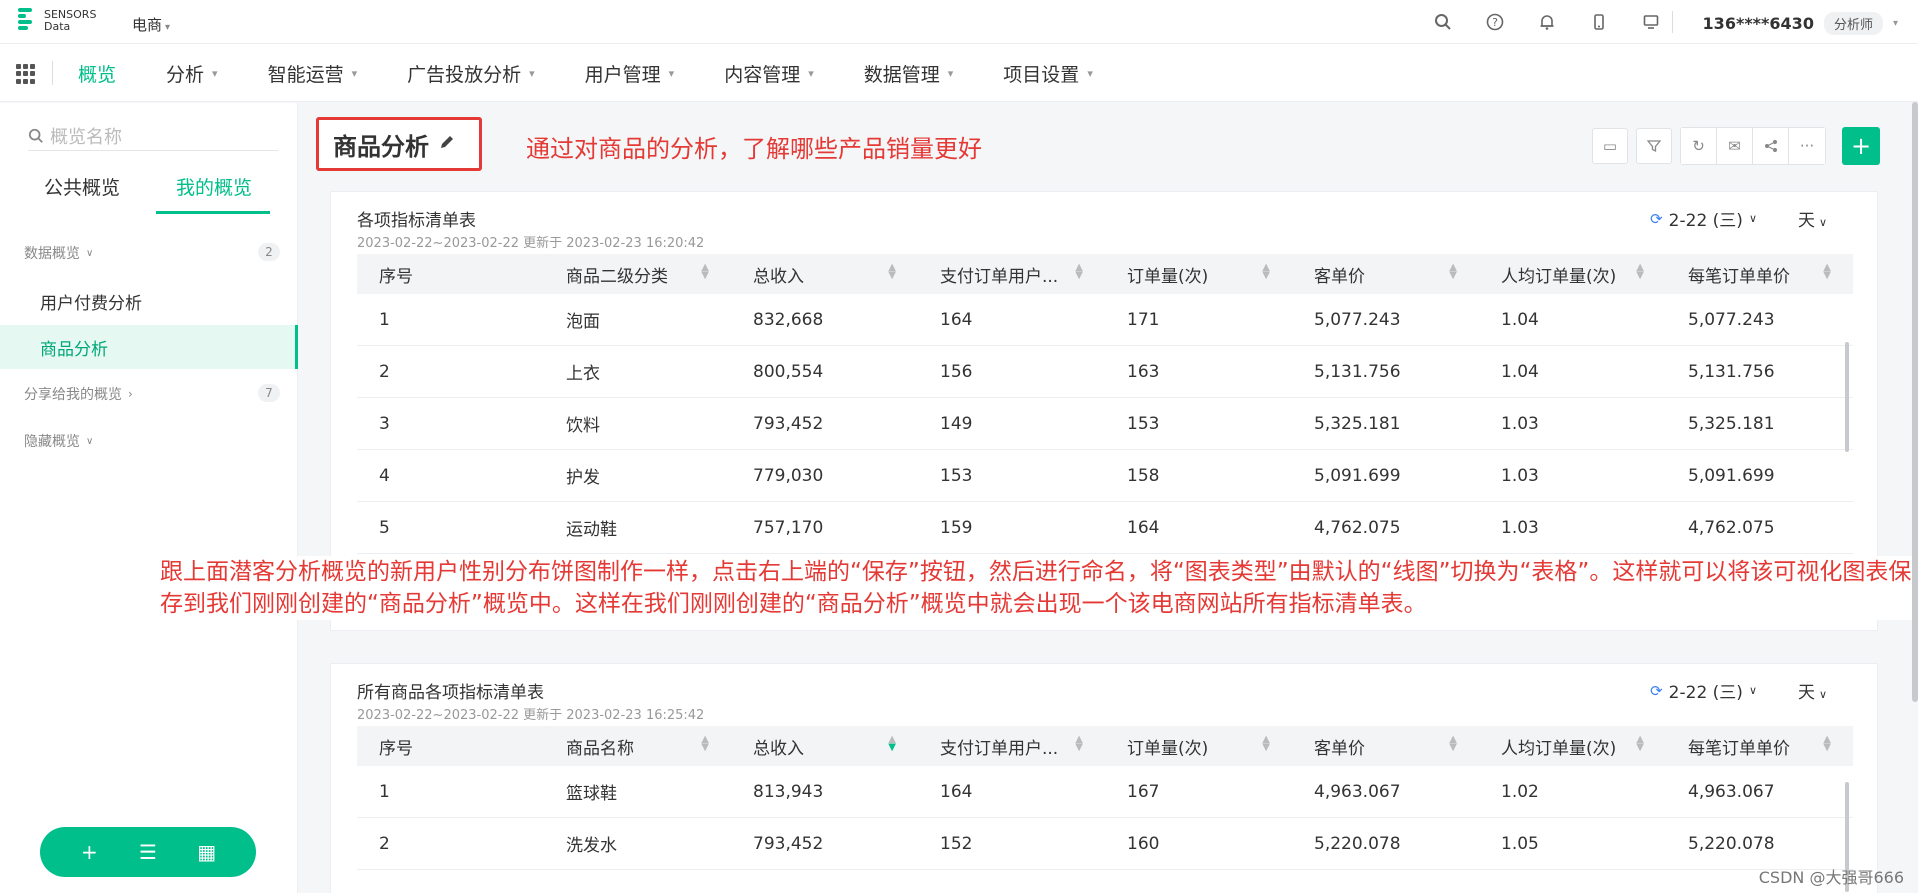 The width and height of the screenshot is (1918, 893). What do you see at coordinates (86, 137) in the screenshot?
I see `search-placeholder: 概览名称` at bounding box center [86, 137].